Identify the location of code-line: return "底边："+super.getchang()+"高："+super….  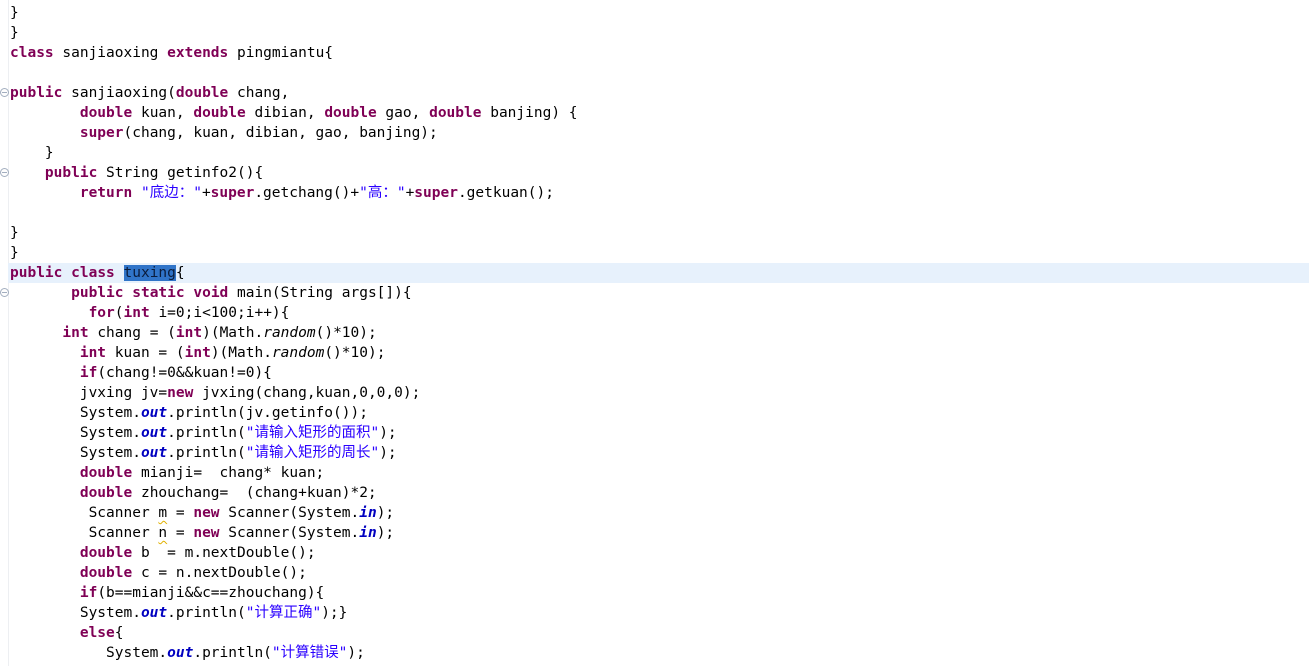
(654, 193).